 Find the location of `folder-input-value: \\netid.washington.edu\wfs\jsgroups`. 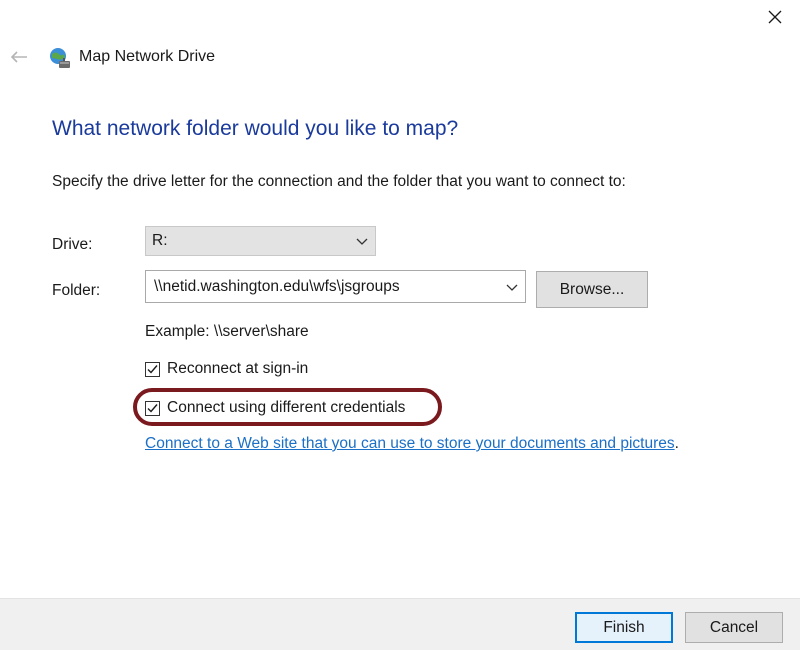

folder-input-value: \\netid.washington.edu\wfs\jsgroups is located at coordinates (277, 286).